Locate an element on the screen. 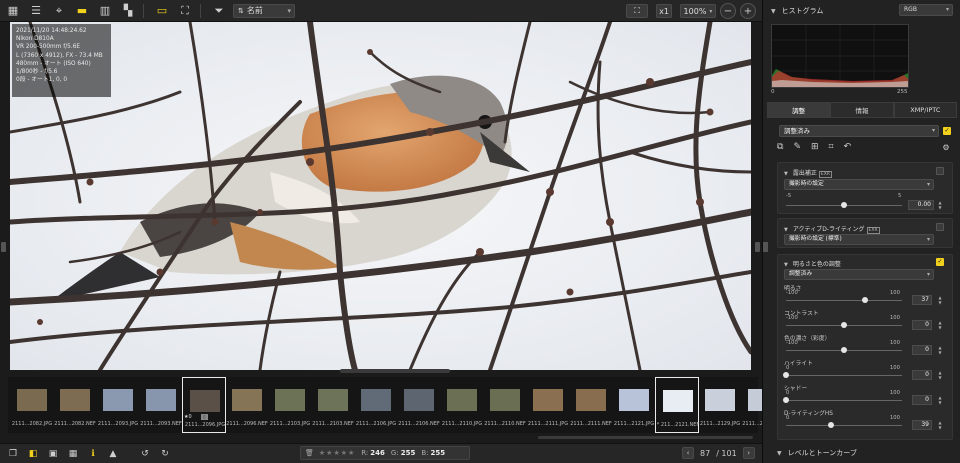 This screenshot has width=960, height=463. single-view-icon: ▬ is located at coordinates (82, 11).